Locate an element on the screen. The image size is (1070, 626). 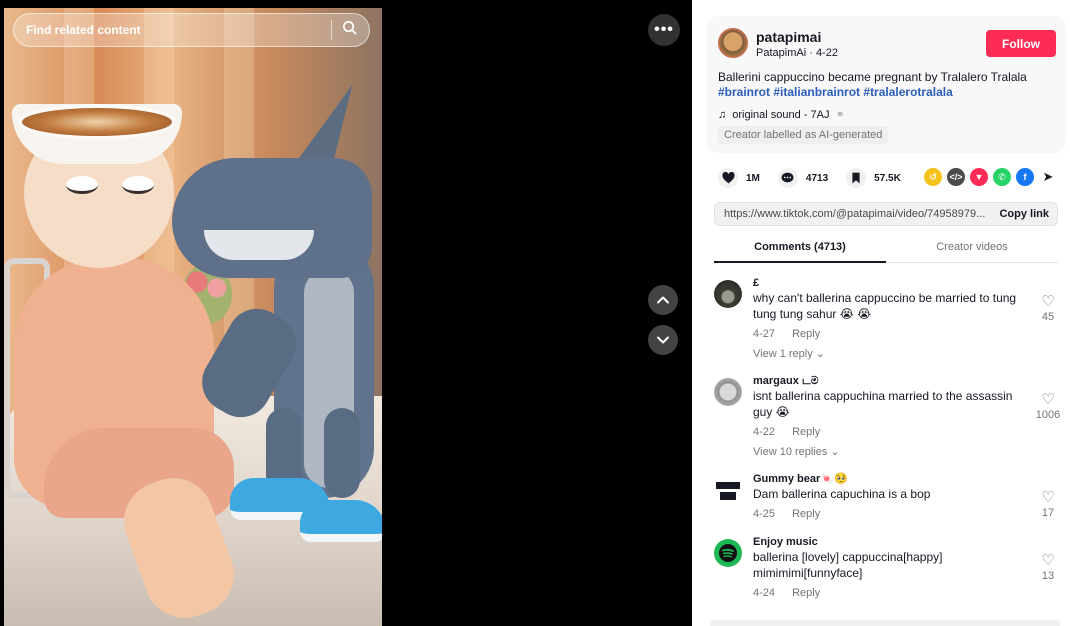
comment-icon is located at coordinates (787, 178).